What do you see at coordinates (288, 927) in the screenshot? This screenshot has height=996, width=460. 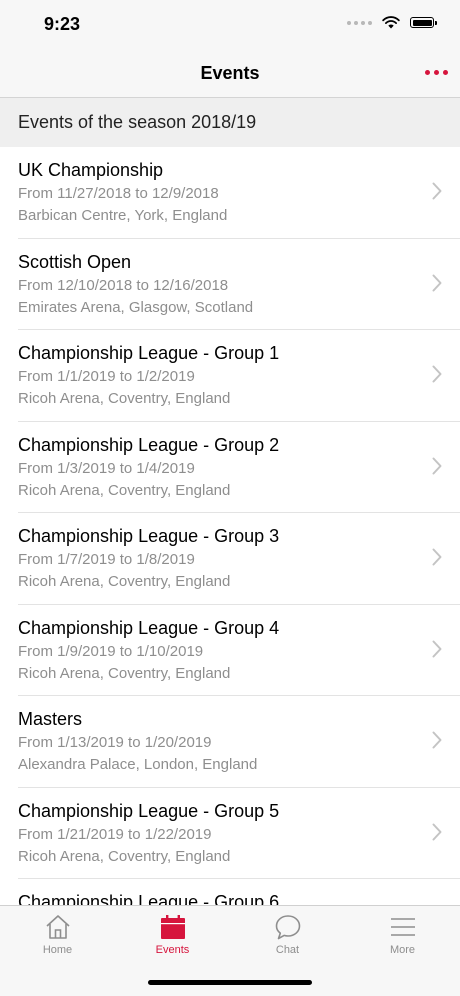 I see `chat-bubble-icon` at bounding box center [288, 927].